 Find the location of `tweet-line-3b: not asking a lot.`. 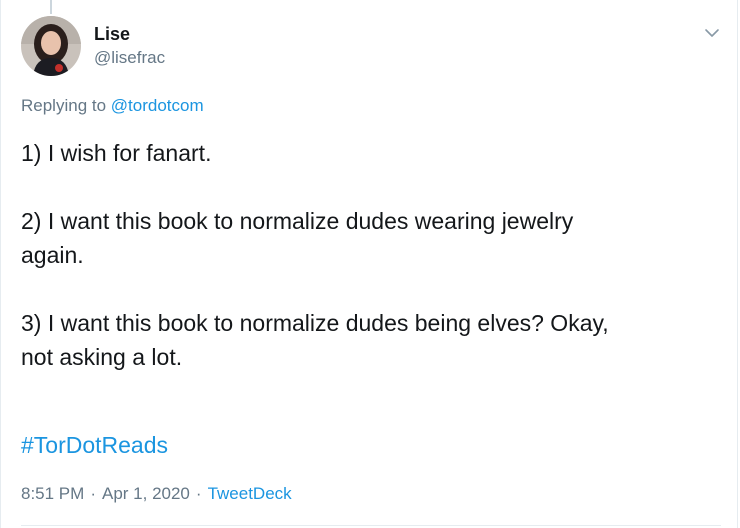

tweet-line-3b: not asking a lot. is located at coordinates (102, 357).